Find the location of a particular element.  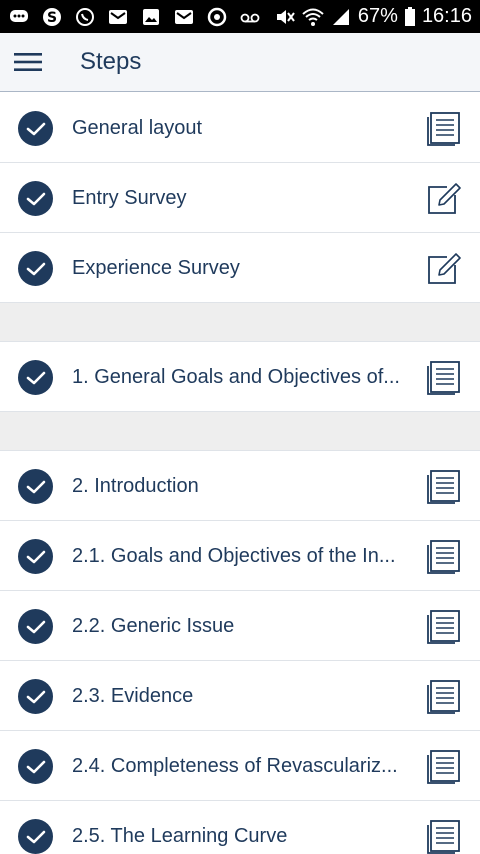

step-label: Entry Survey is located at coordinates (129, 198).